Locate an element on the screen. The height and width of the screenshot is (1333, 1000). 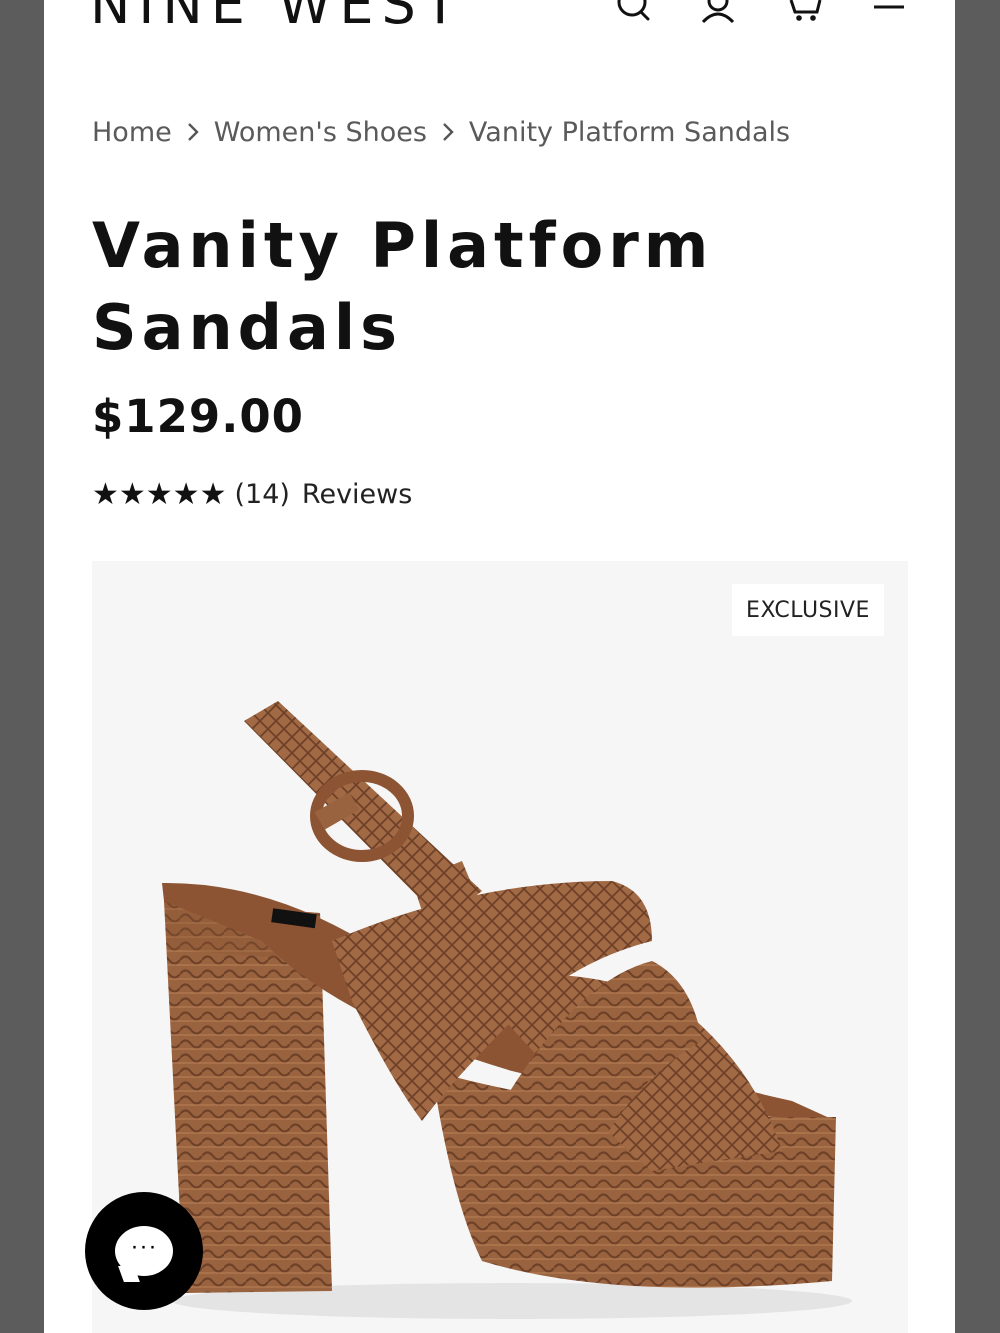
menu-icon is located at coordinates (889, 7).